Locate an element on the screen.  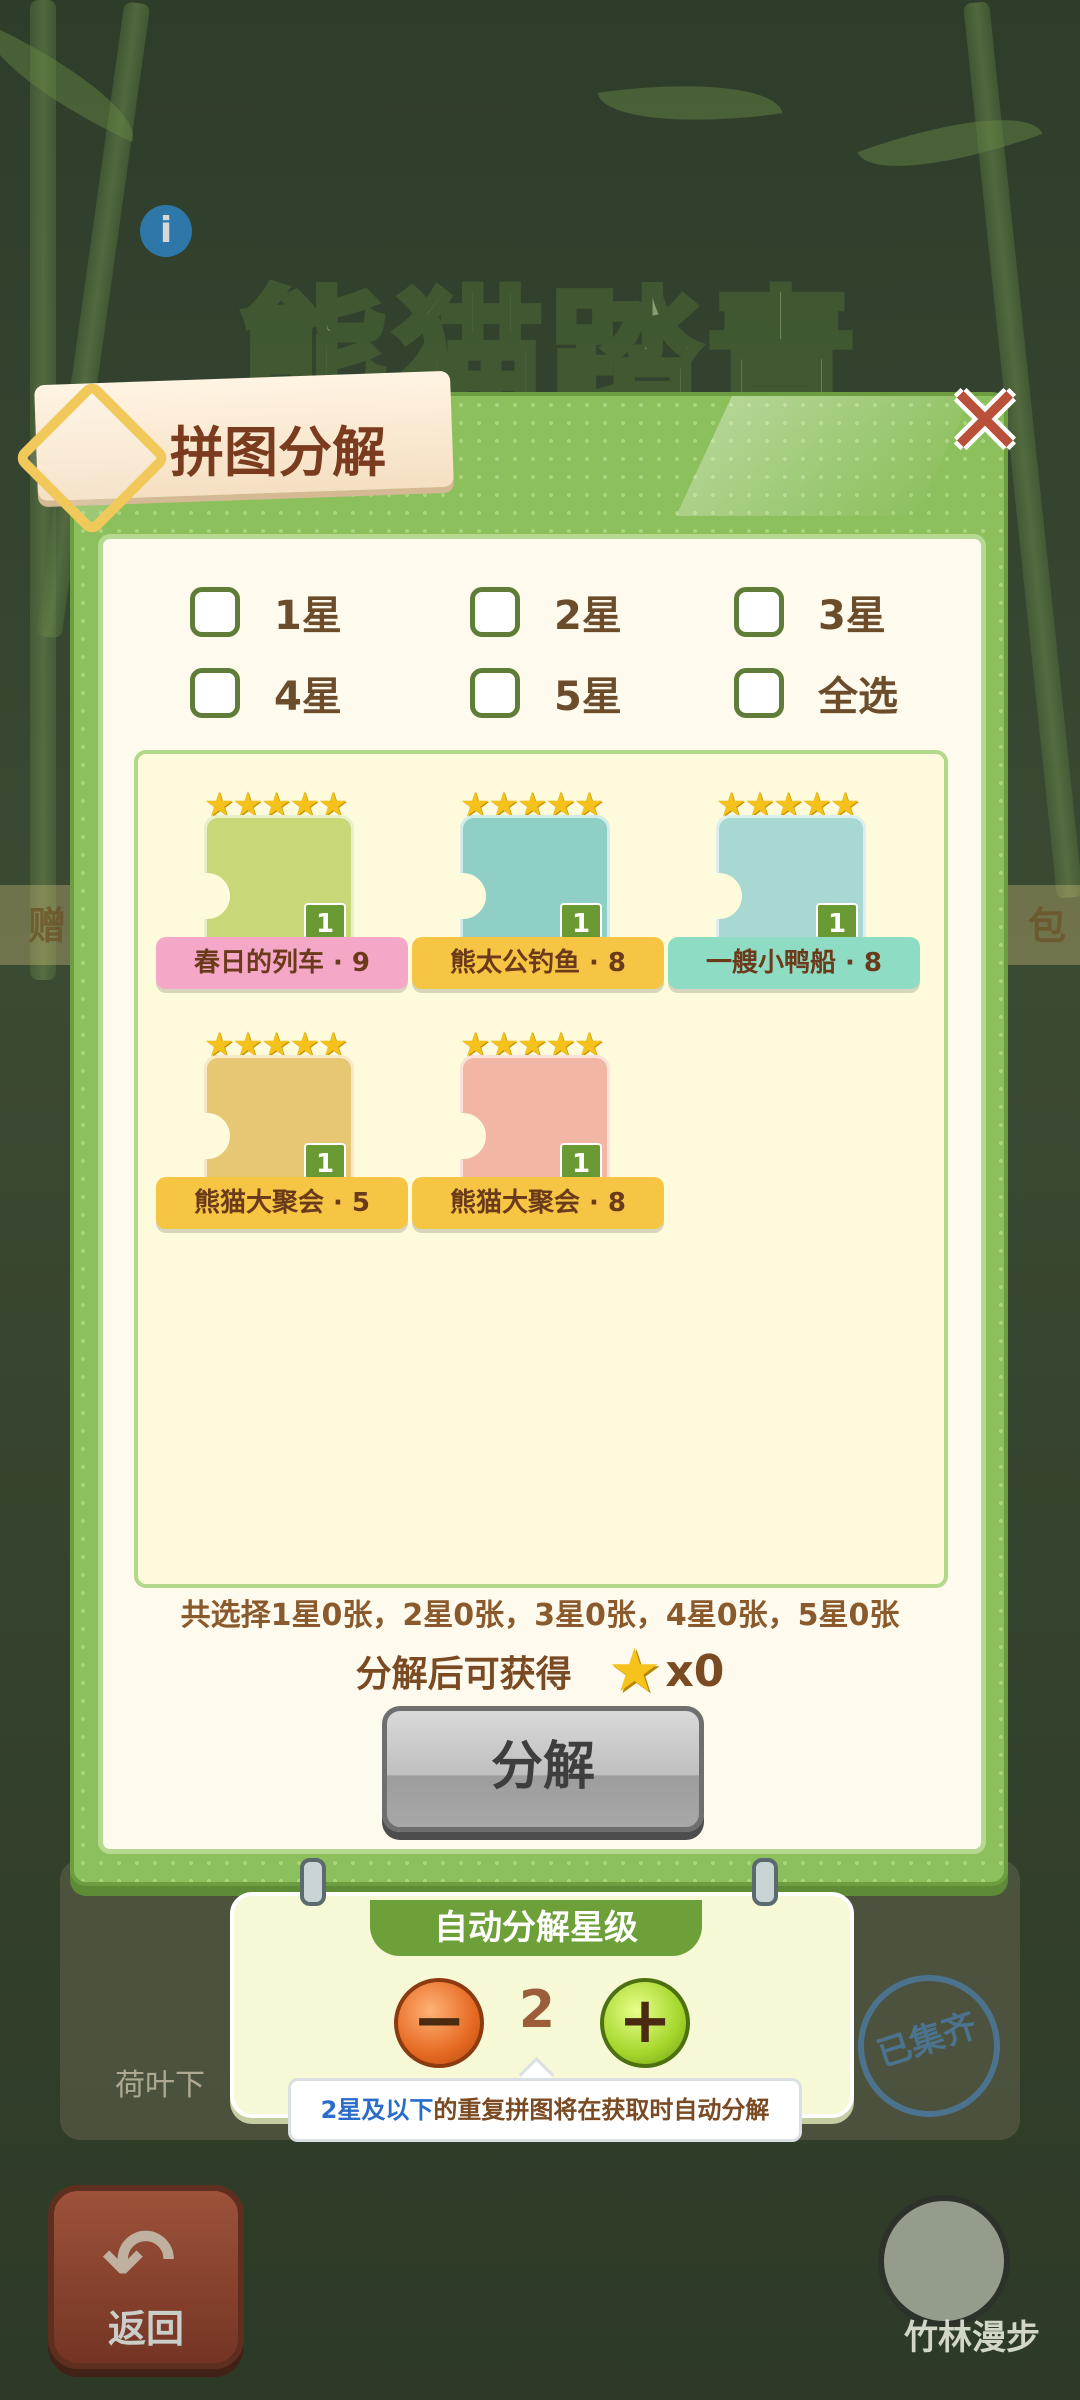
filter-label: 5星 is located at coordinates (588, 697).